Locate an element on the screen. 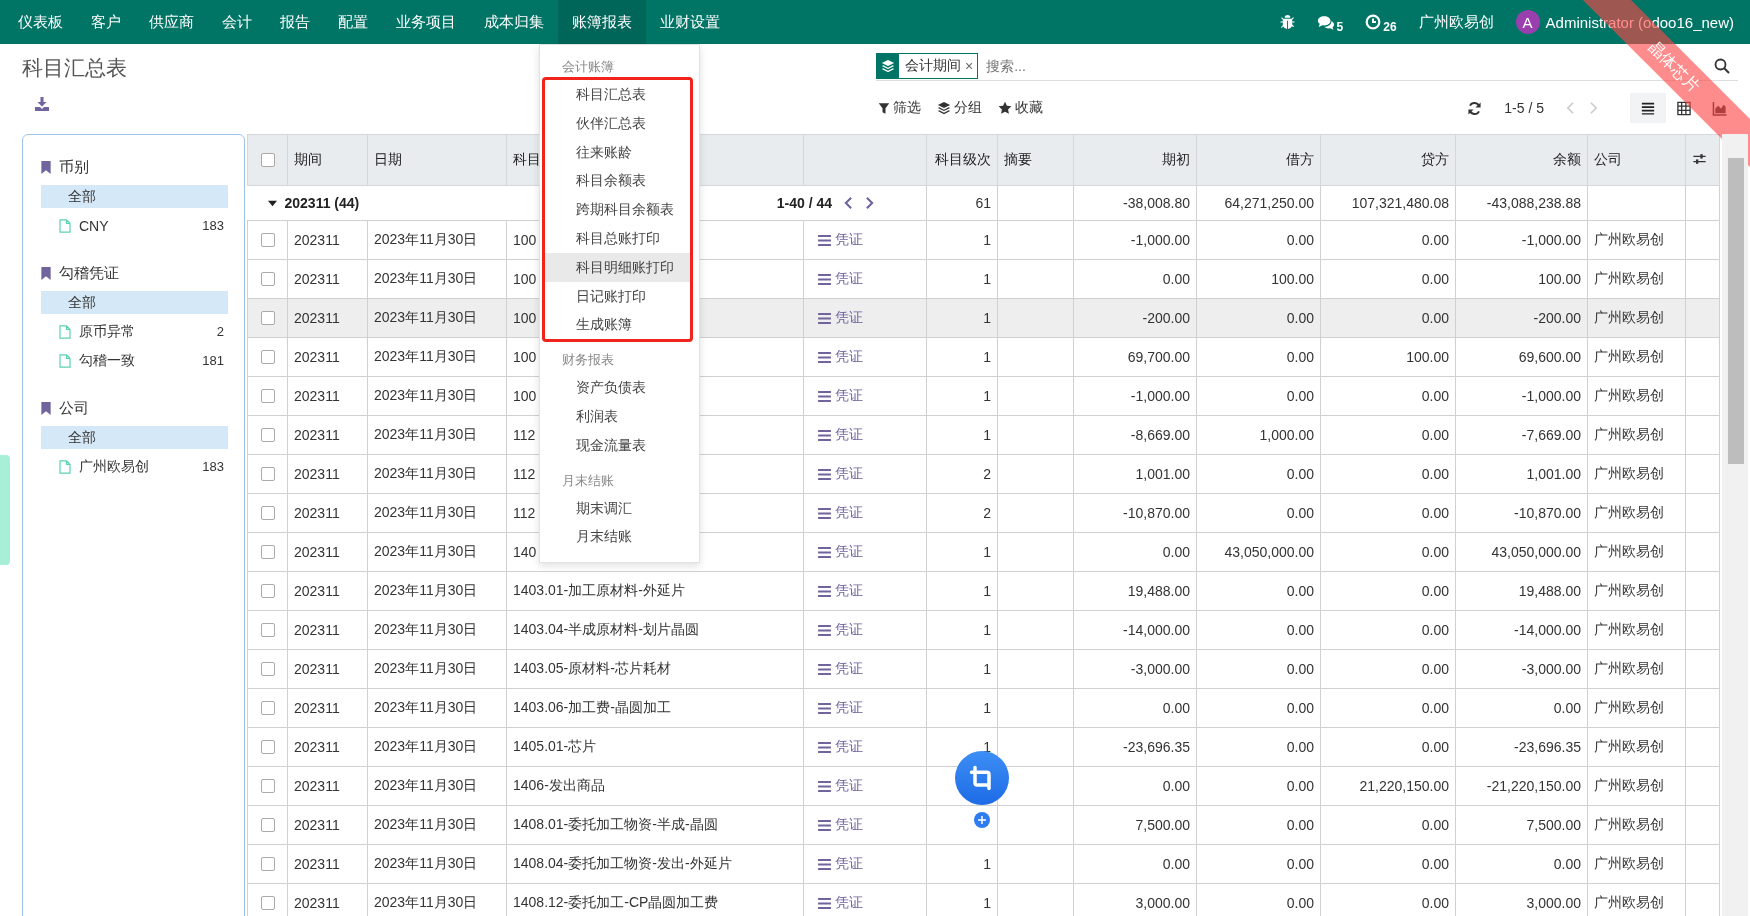 Image resolution: width=1750 pixels, height=916 pixels. table-cell: -43,088,238.88 is located at coordinates (1521, 203).